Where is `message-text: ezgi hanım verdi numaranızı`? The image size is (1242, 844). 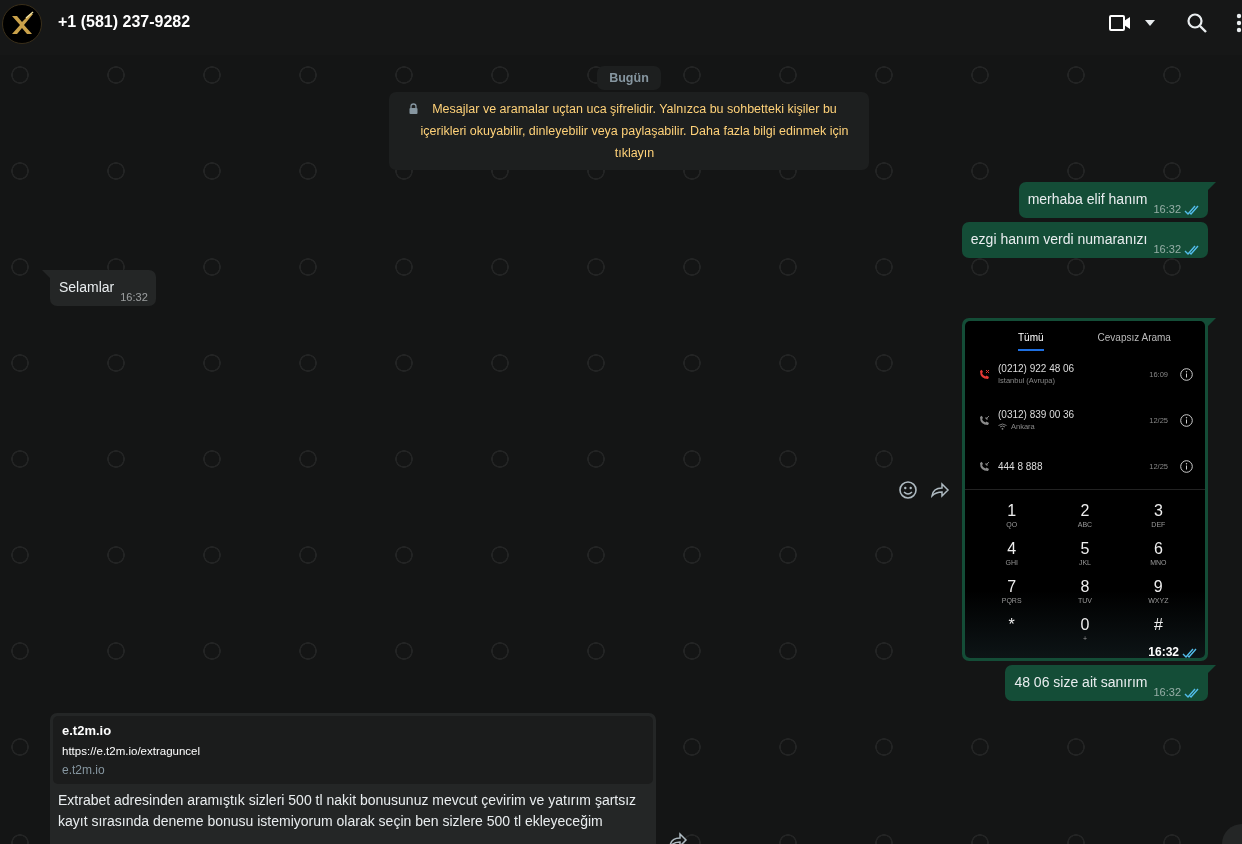
message-text: ezgi hanım verdi numaranızı is located at coordinates (1059, 239).